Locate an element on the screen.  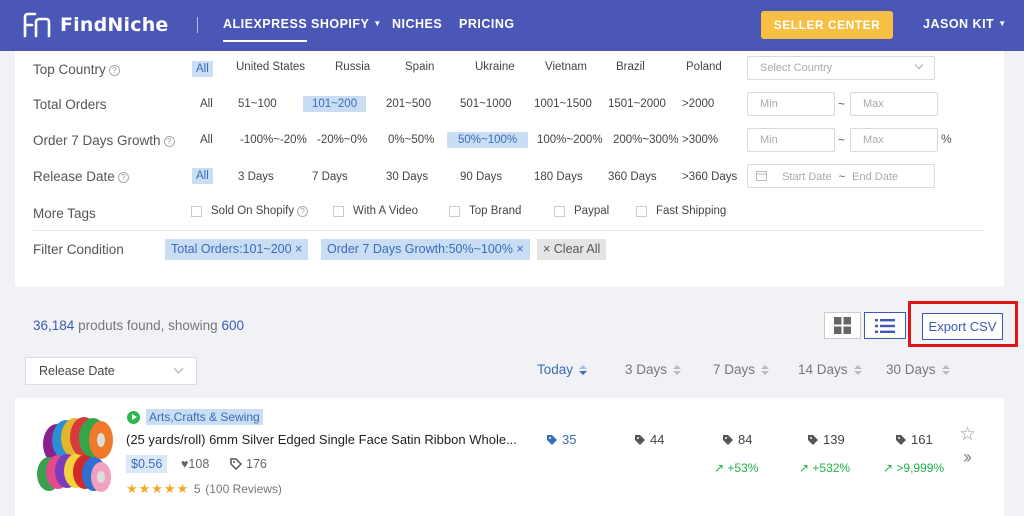
orders-option-101-200: 101~200 is located at coordinates (335, 104).